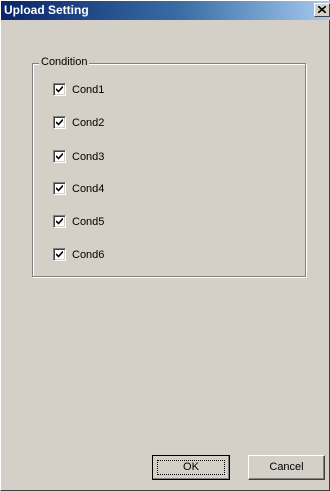  I want to click on checkbox-label: Cond6, so click(88, 255).